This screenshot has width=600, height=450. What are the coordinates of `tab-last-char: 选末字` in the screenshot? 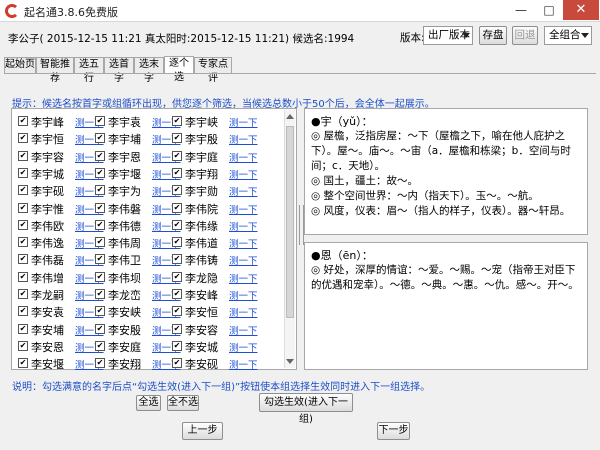 It's located at (149, 70).